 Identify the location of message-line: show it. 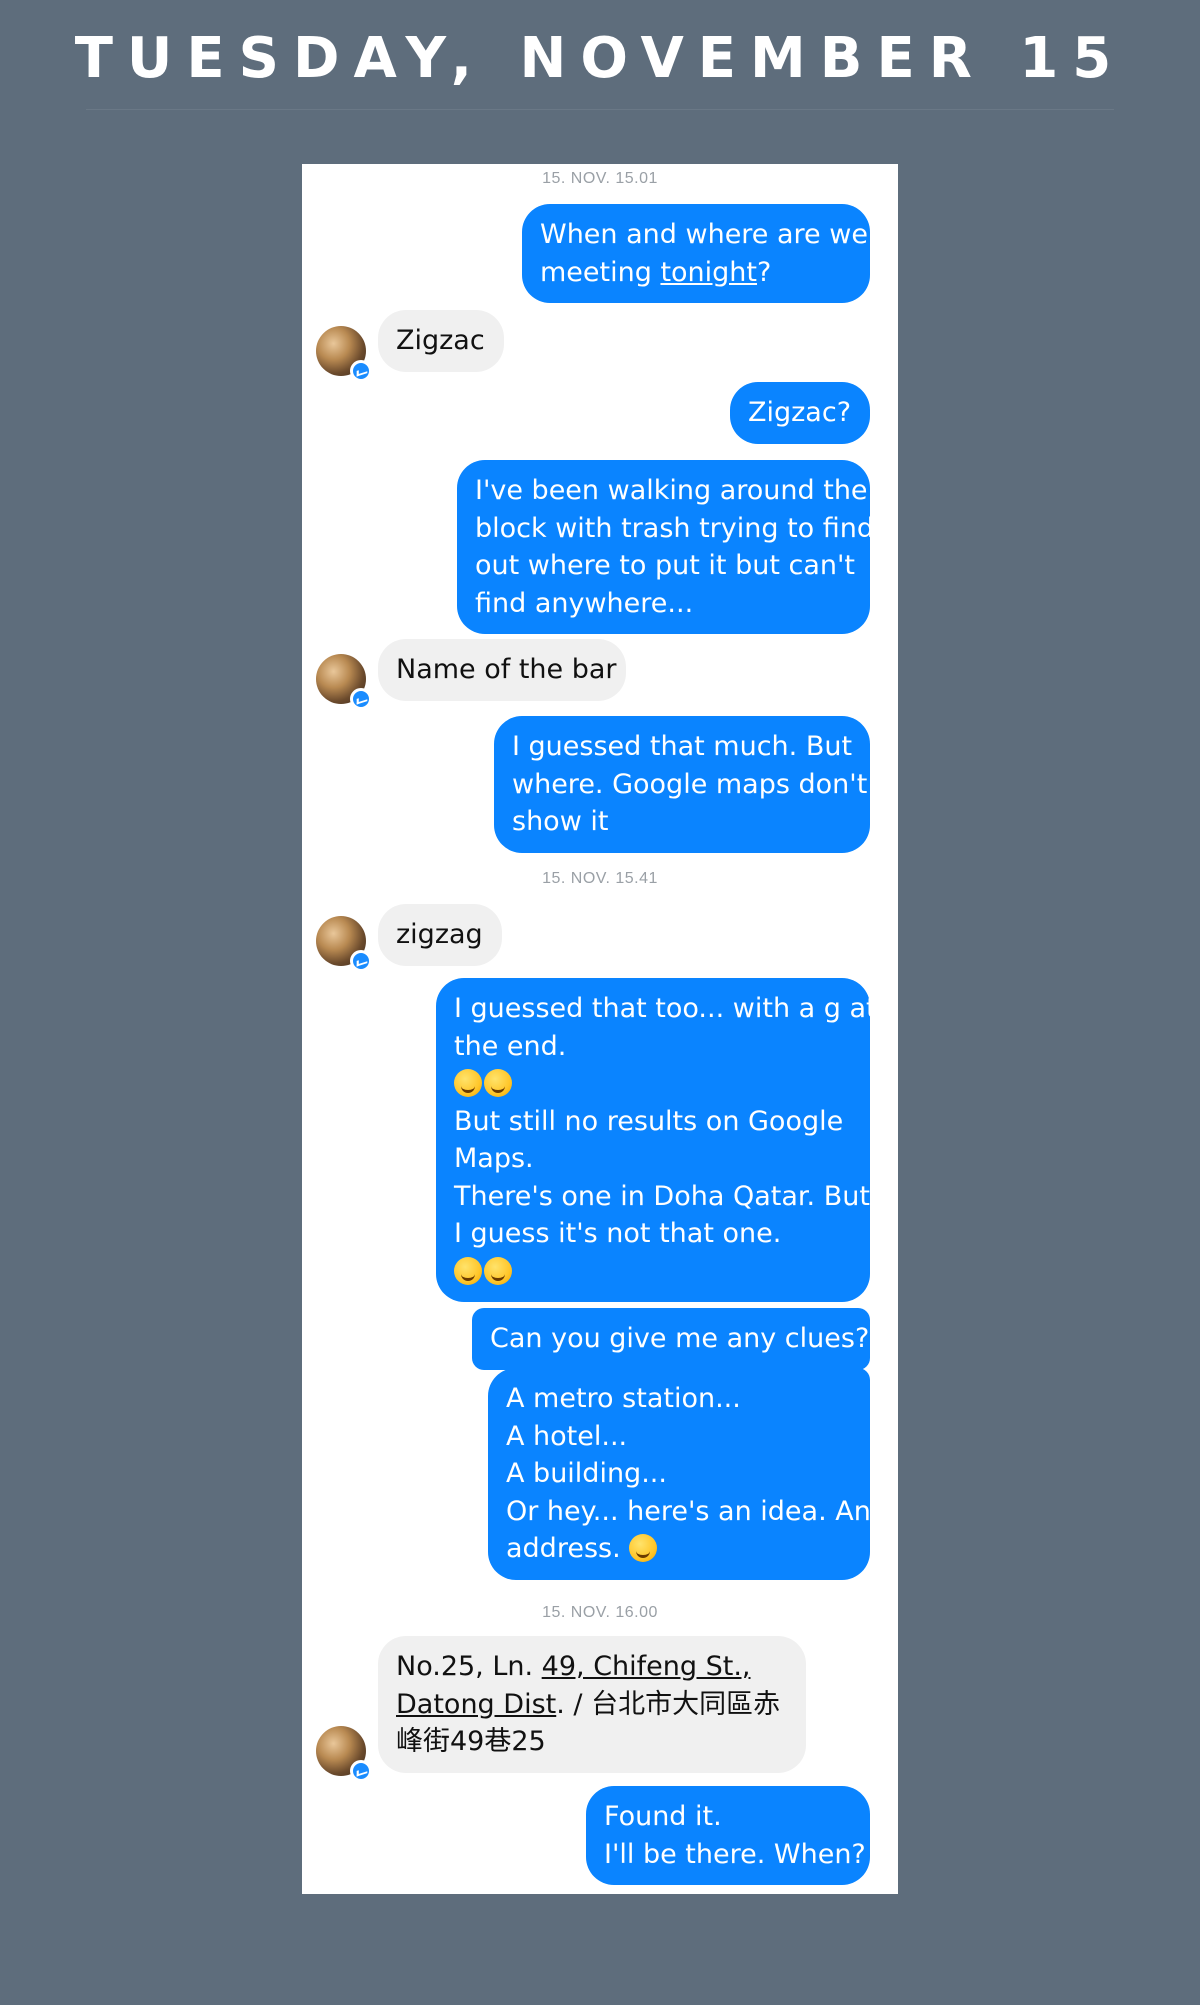
(560, 821).